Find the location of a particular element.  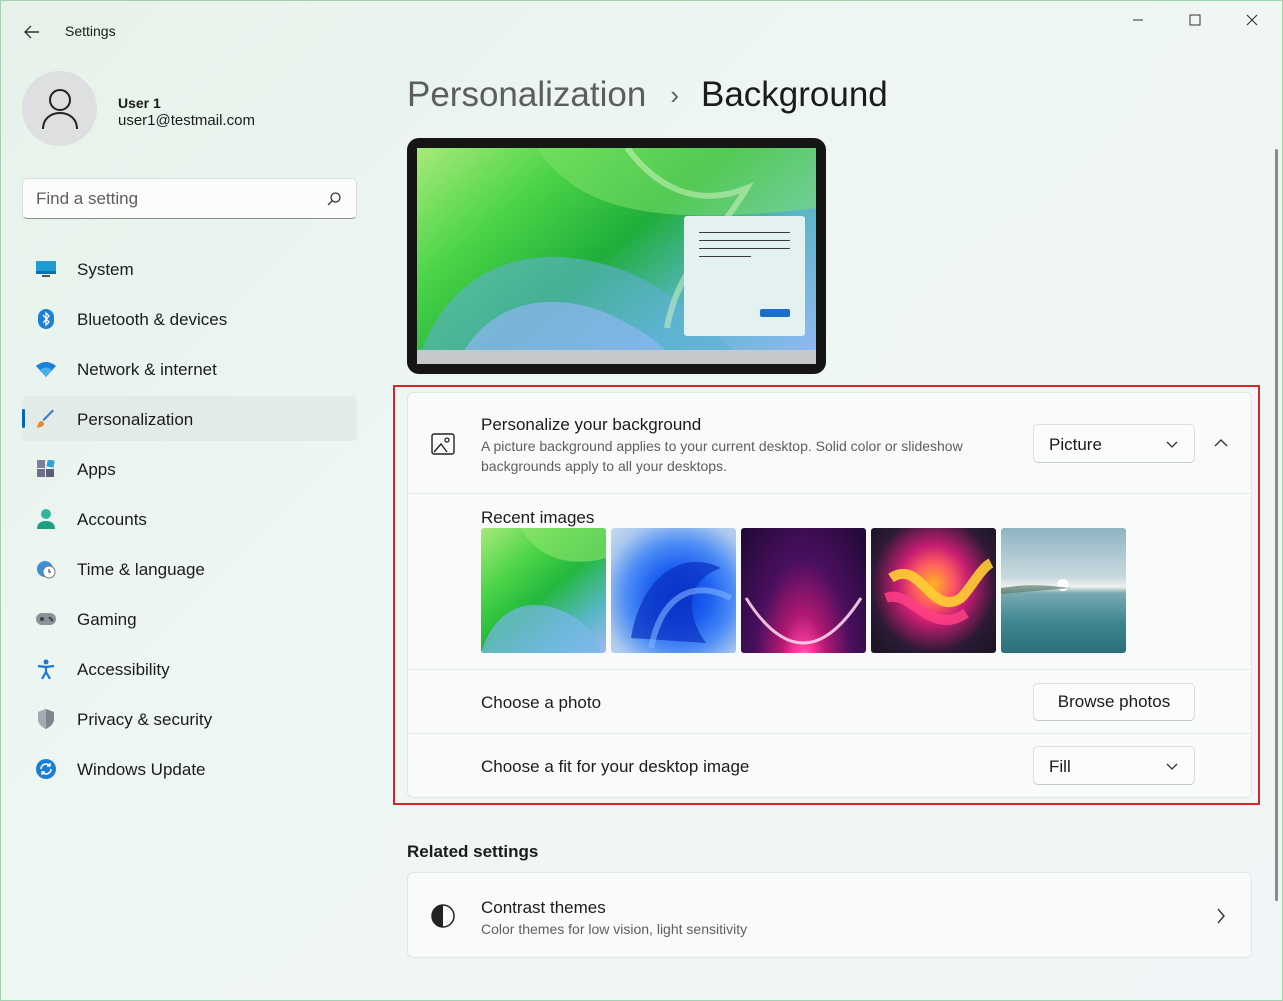

sidebar-item-label: Personalization is located at coordinates (135, 419).